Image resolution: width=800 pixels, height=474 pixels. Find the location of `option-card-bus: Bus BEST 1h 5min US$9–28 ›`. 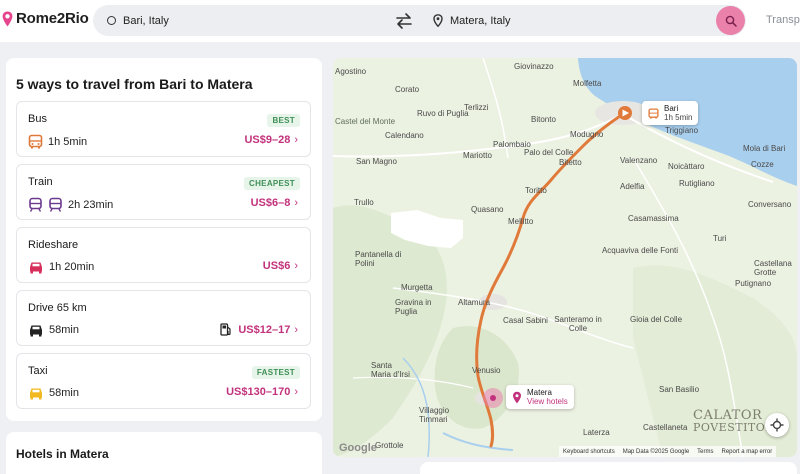

option-card-bus: Bus BEST 1h 5min US$9–28 › is located at coordinates (163, 129).